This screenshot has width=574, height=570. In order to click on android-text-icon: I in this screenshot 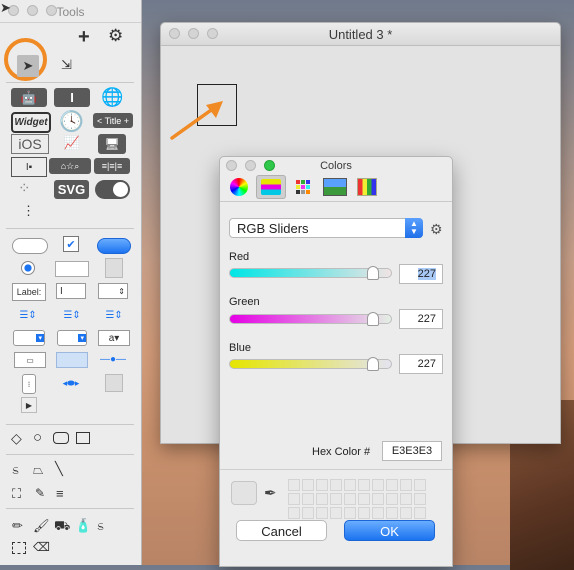, I will do `click(72, 97)`.